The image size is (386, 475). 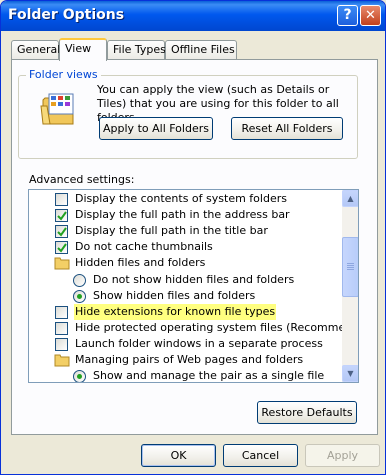 What do you see at coordinates (171, 231) in the screenshot?
I see `settings-option-label: Display the full path in the title bar` at bounding box center [171, 231].